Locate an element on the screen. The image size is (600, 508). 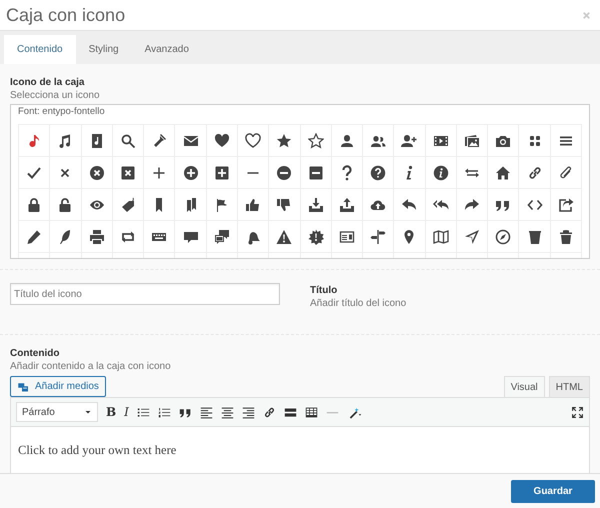
save-button: Guardar is located at coordinates (553, 491).